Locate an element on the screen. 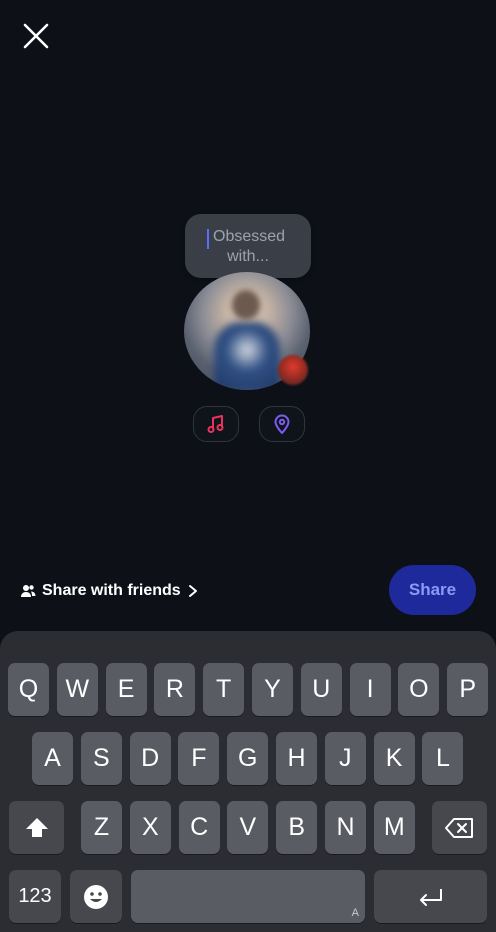 The height and width of the screenshot is (932, 496). emoji-icon is located at coordinates (96, 896).